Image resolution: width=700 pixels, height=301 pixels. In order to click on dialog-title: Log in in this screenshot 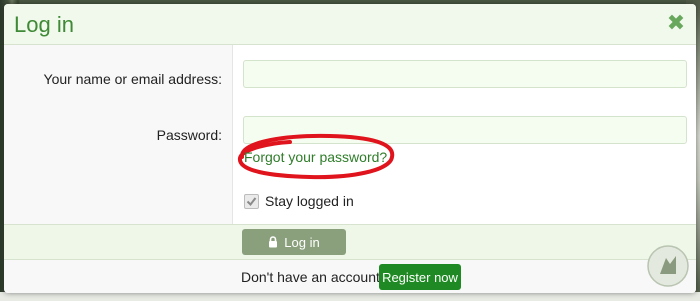, I will do `click(44, 24)`.